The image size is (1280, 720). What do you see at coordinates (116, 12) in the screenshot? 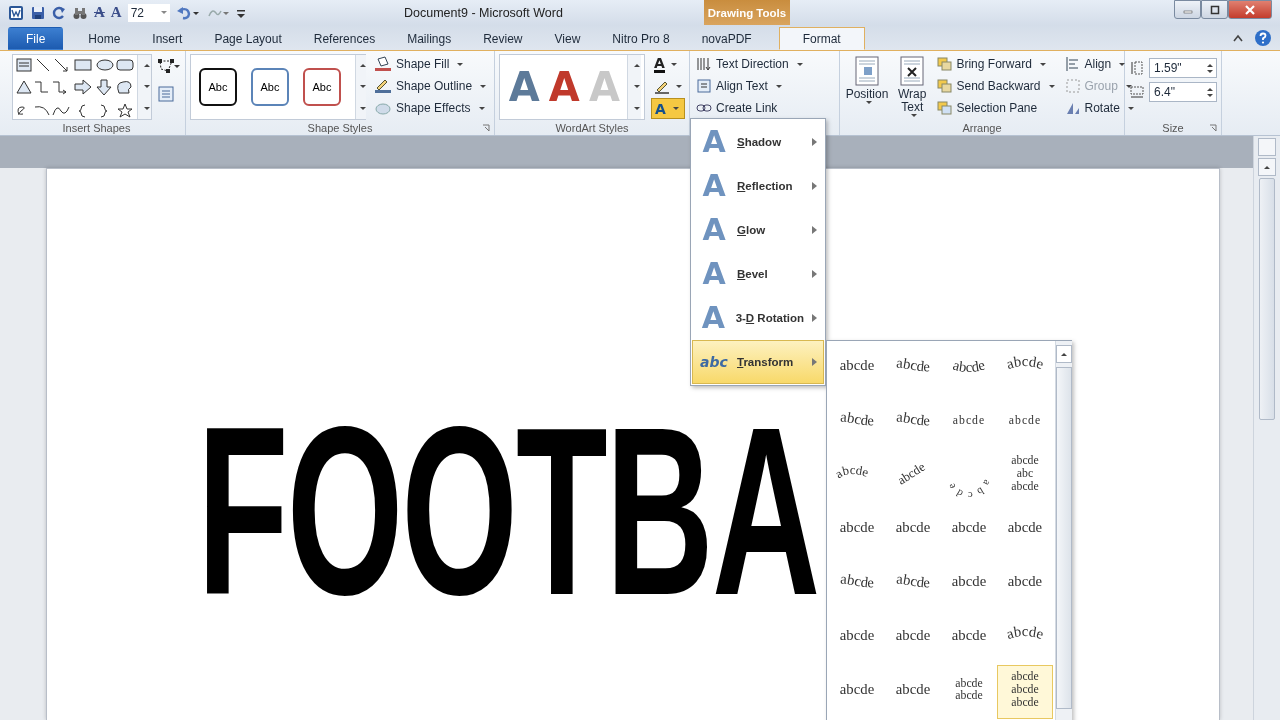
I see `font-button: A` at bounding box center [116, 12].